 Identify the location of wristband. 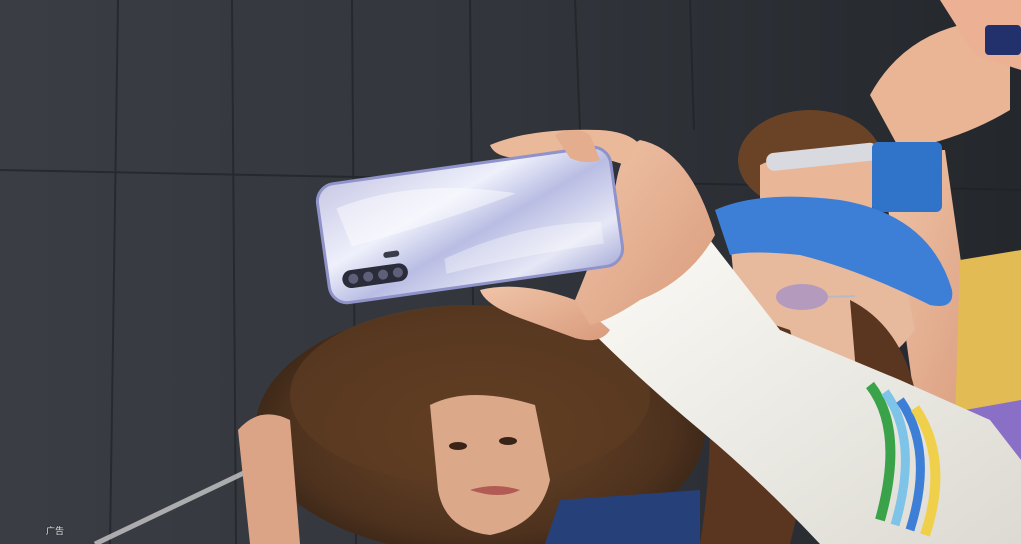
(907, 177).